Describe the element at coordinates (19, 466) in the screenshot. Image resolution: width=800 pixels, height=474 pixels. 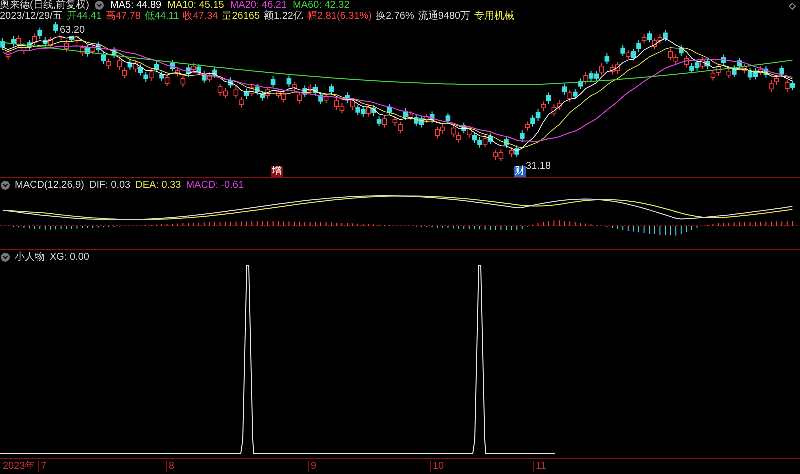
I see `axis-label: 2023年` at that location.